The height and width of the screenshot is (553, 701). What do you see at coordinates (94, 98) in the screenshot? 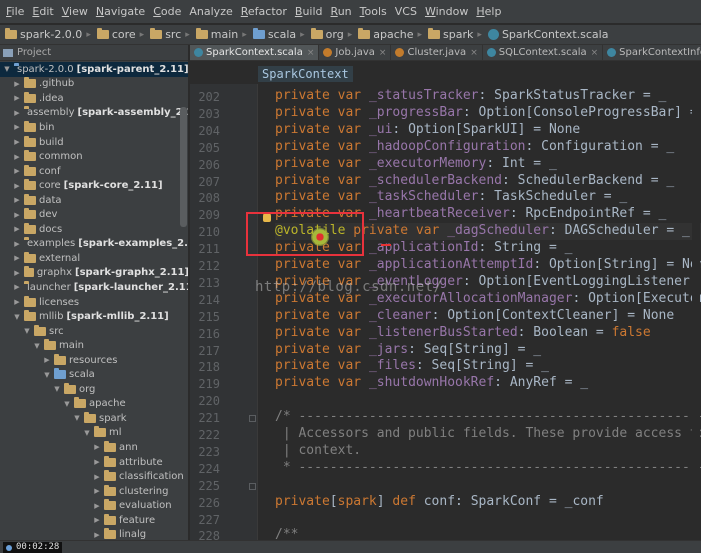
I see `tree-item-idea: ▶ .idea` at bounding box center [94, 98].